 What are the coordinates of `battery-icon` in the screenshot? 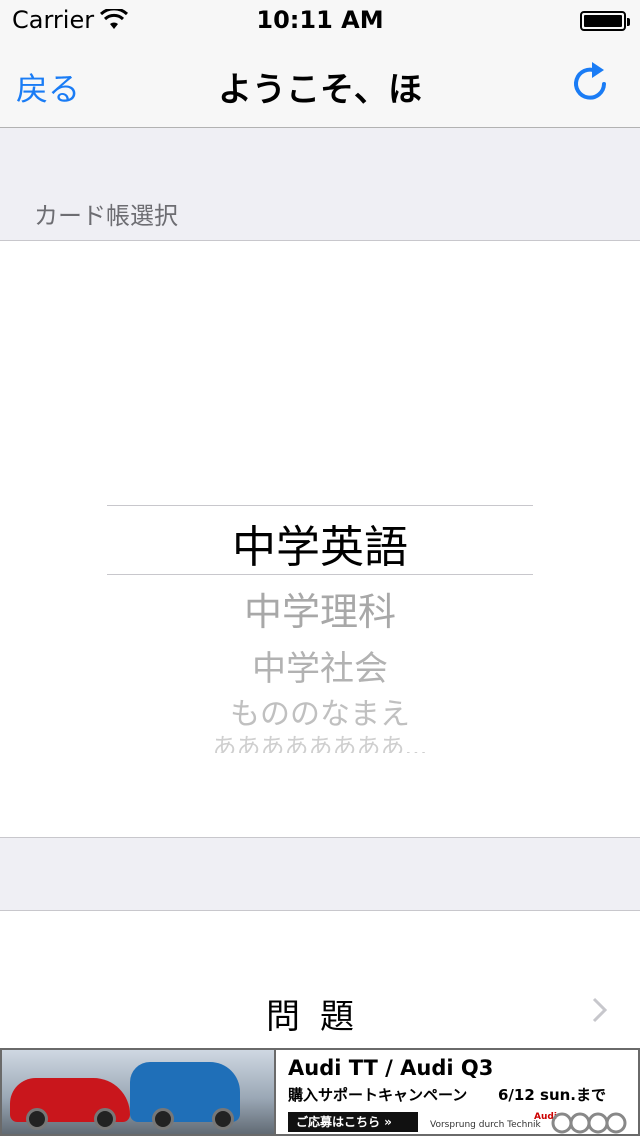 It's located at (605, 21).